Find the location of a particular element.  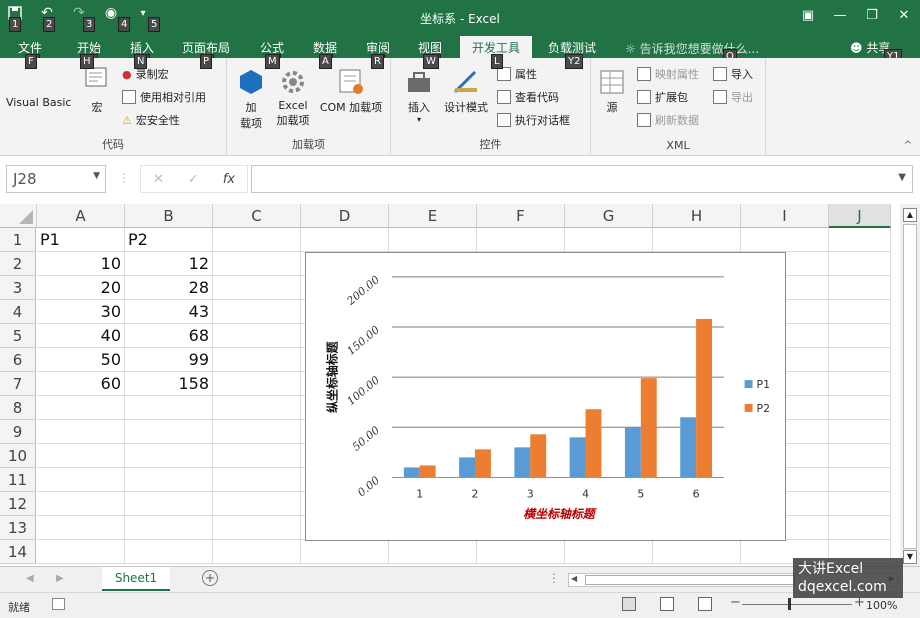

cell-f14 is located at coordinates (521, 552).